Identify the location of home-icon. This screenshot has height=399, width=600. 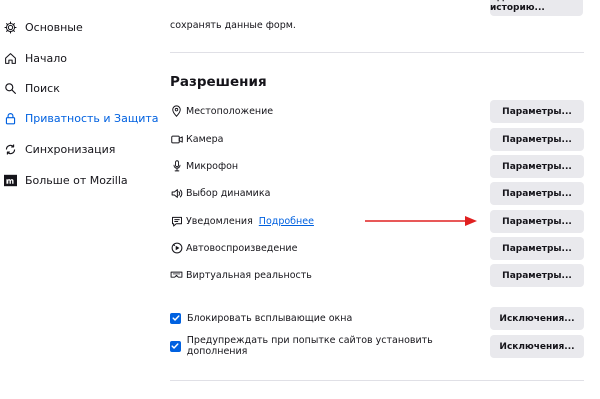
(10, 58).